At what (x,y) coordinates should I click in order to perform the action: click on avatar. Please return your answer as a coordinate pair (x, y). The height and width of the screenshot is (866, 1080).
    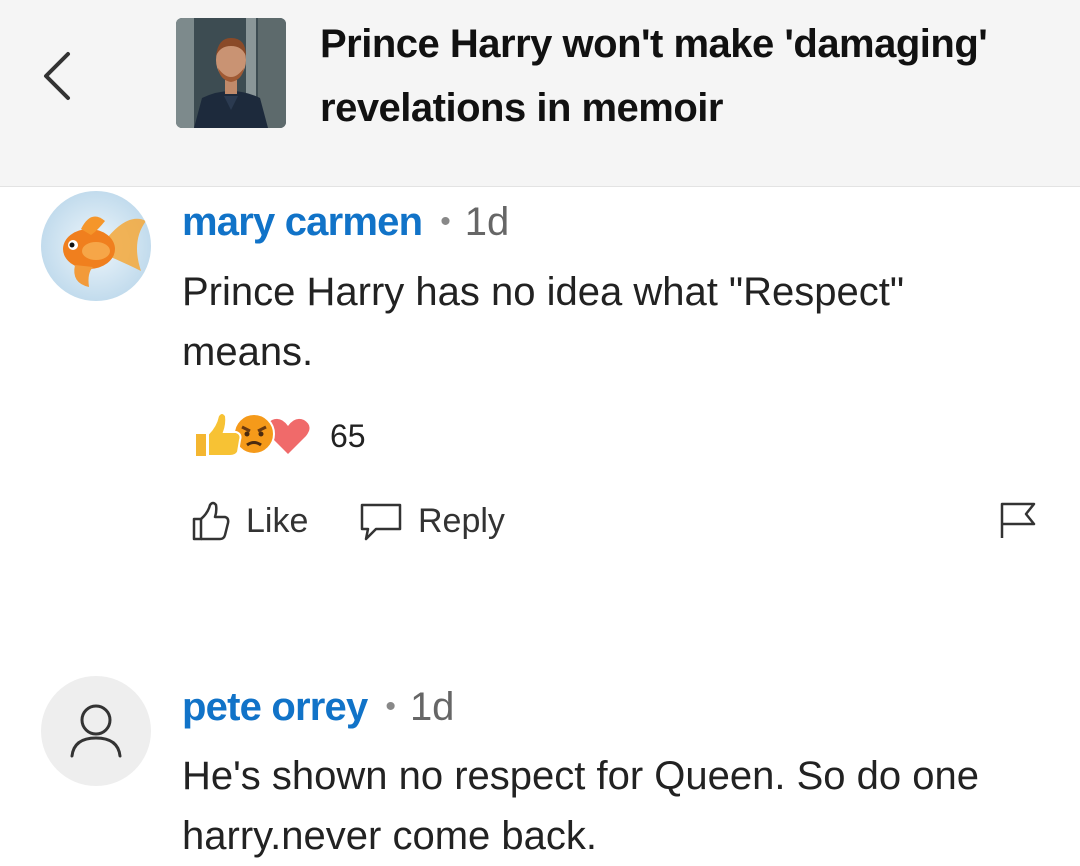
    Looking at the image, I should click on (96, 731).